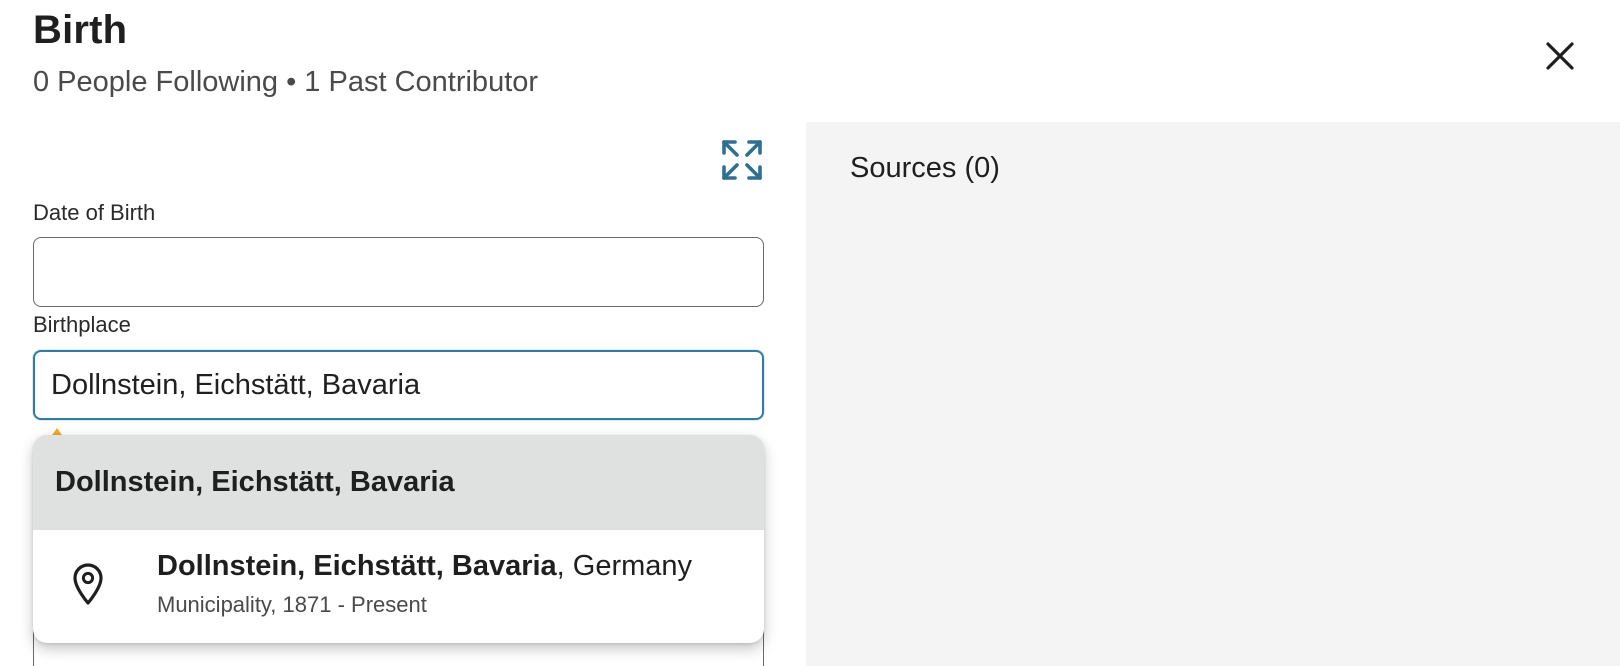 This screenshot has height=666, width=1620. Describe the element at coordinates (292, 604) in the screenshot. I see `suggestion-place-detail: Municipality, 1871 - Present` at that location.